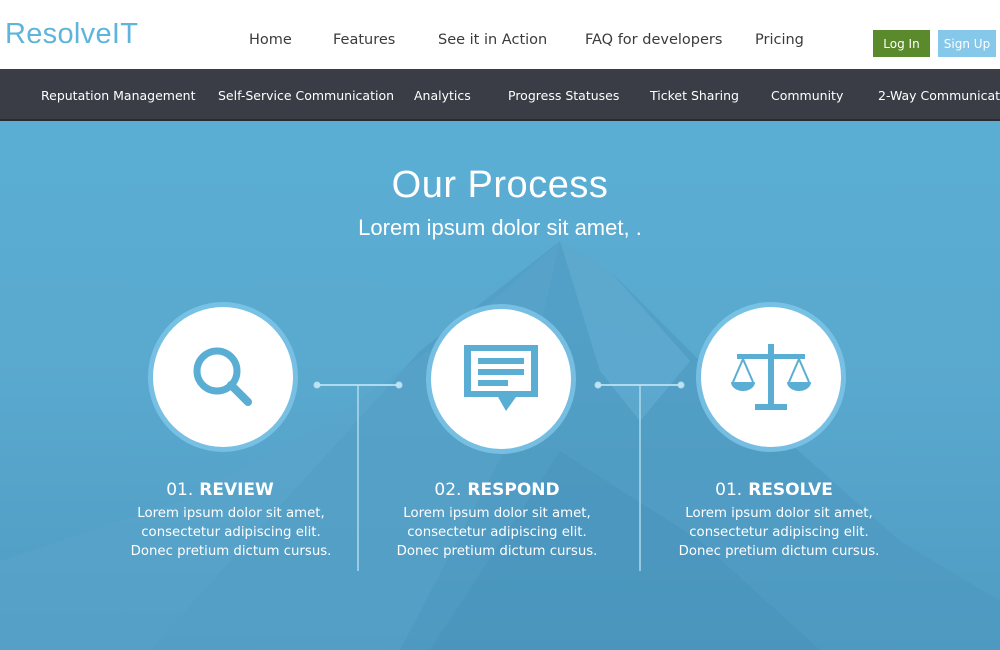 The height and width of the screenshot is (650, 1000). Describe the element at coordinates (306, 95) in the screenshot. I see `subnav-item-self-service-communication: Self-Service Communication` at that location.